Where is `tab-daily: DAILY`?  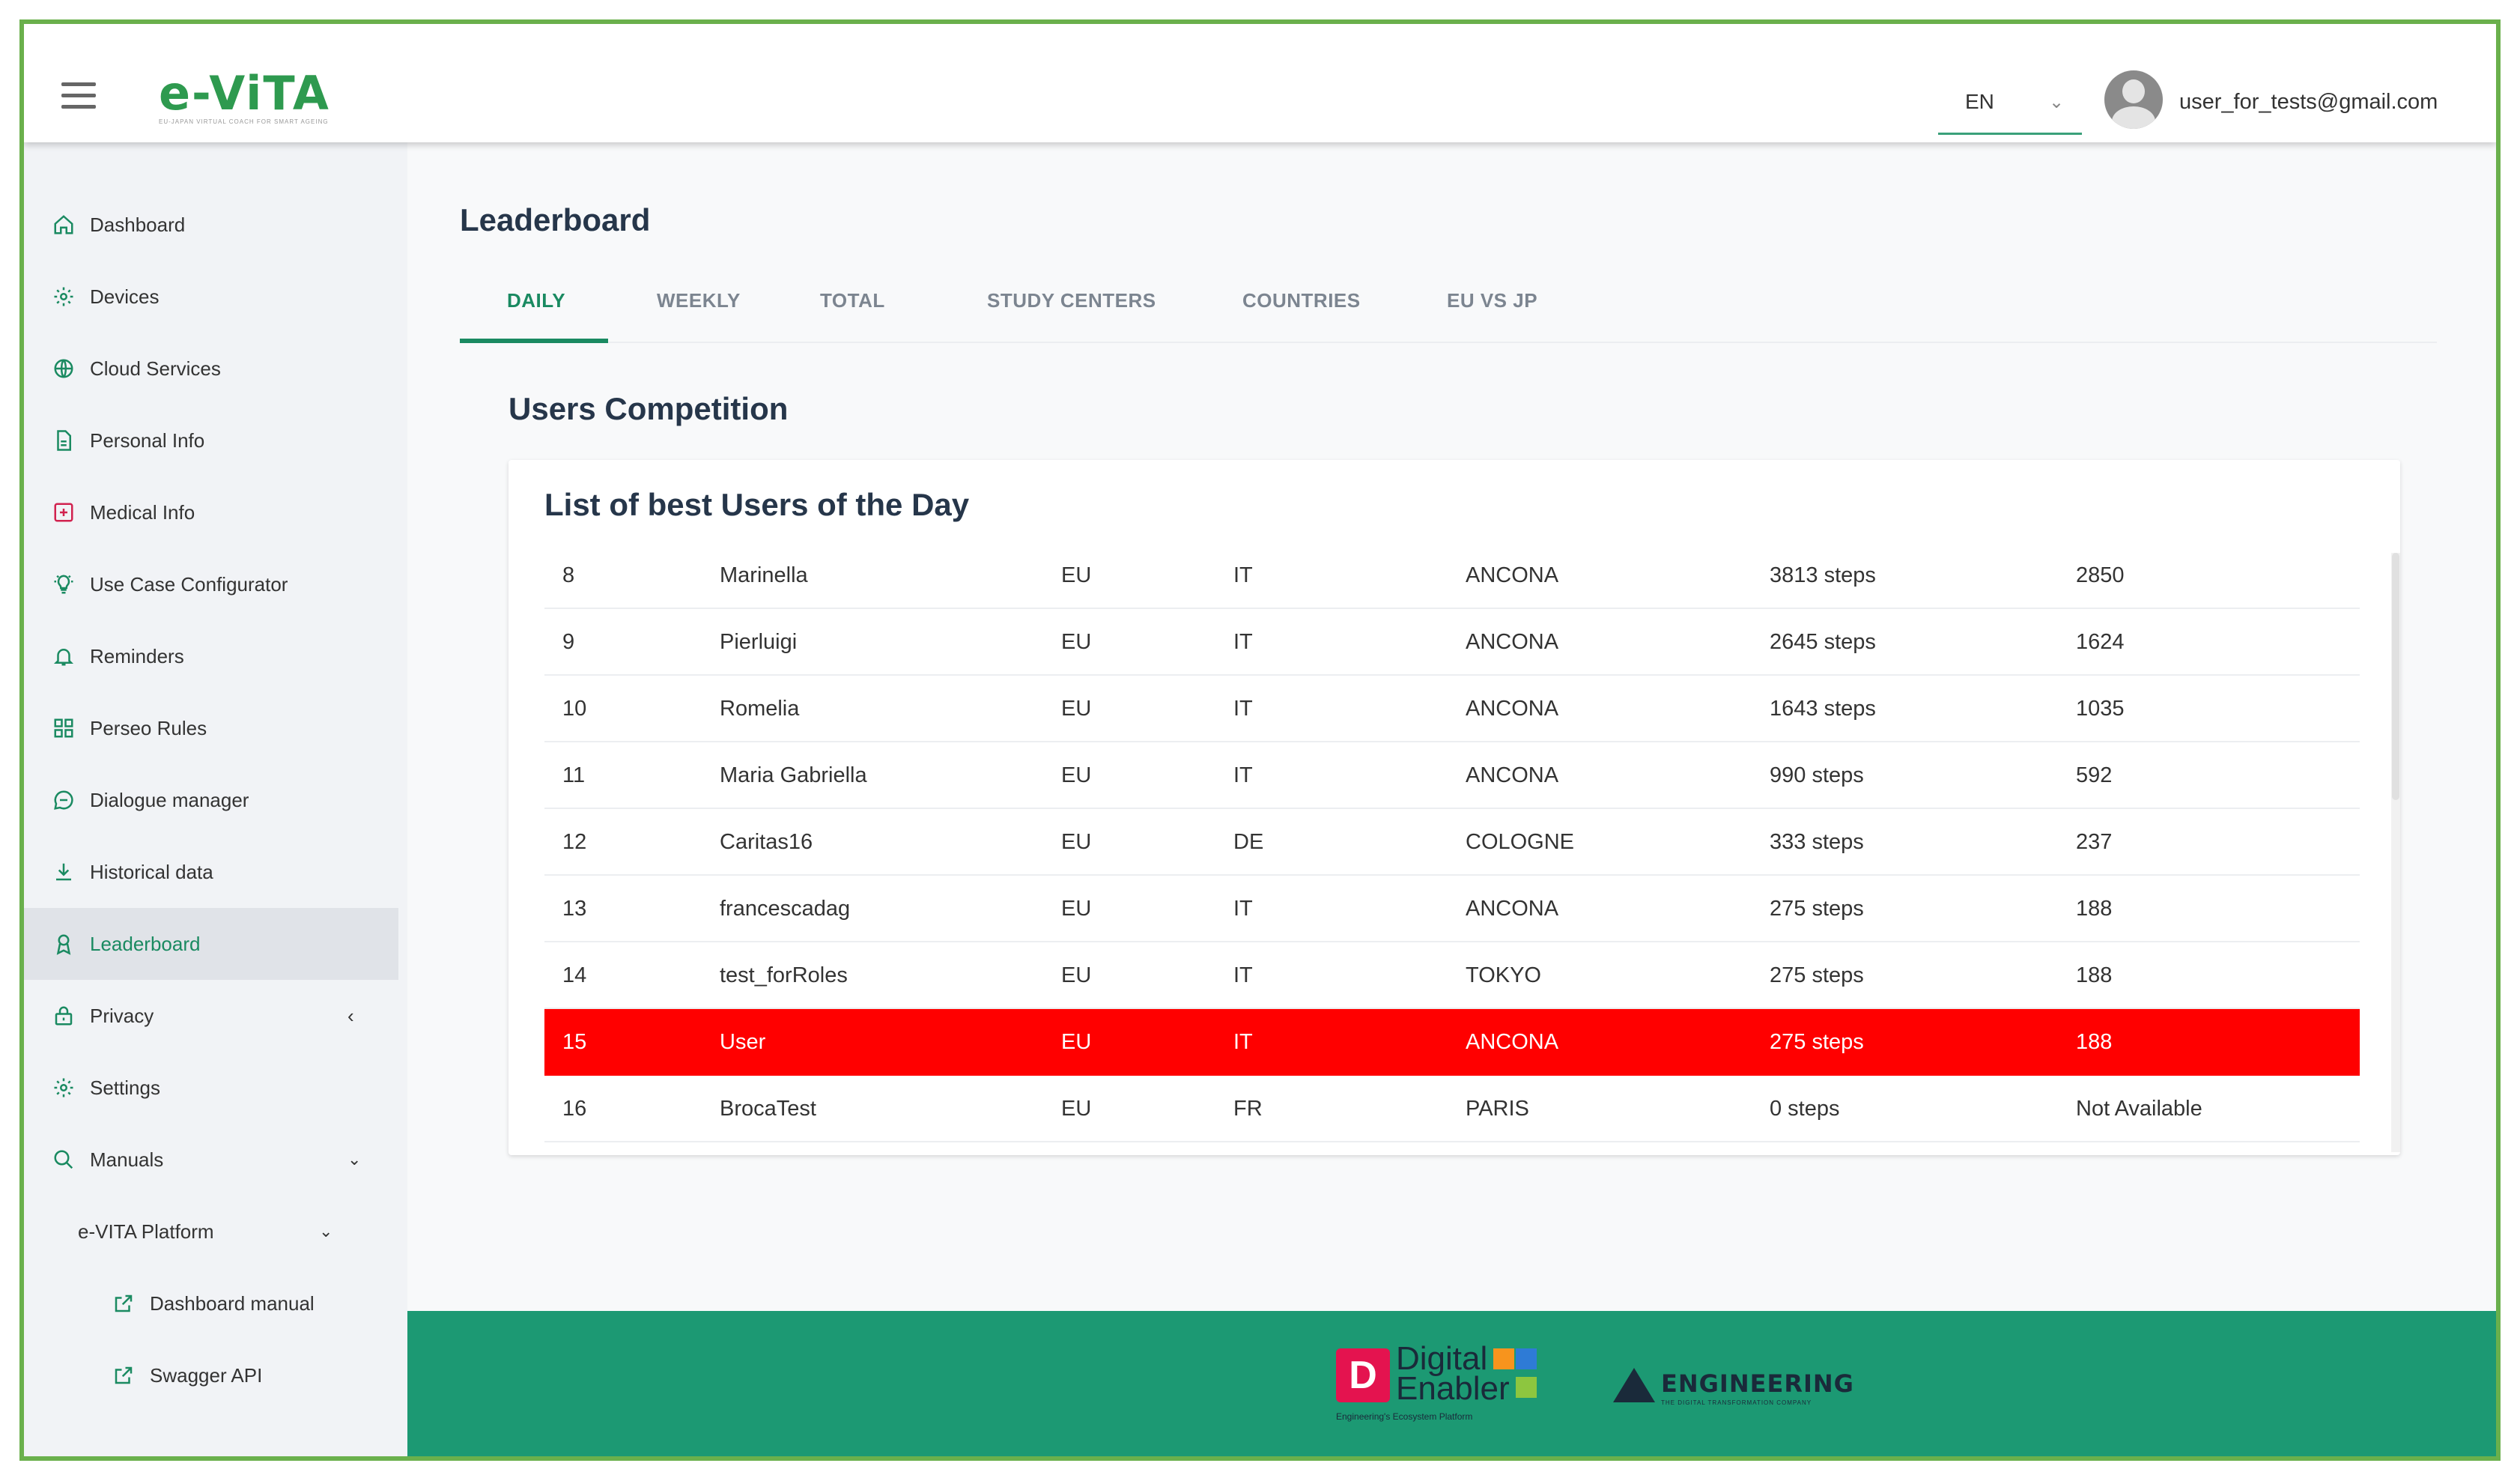
tab-daily: DAILY is located at coordinates (534, 316).